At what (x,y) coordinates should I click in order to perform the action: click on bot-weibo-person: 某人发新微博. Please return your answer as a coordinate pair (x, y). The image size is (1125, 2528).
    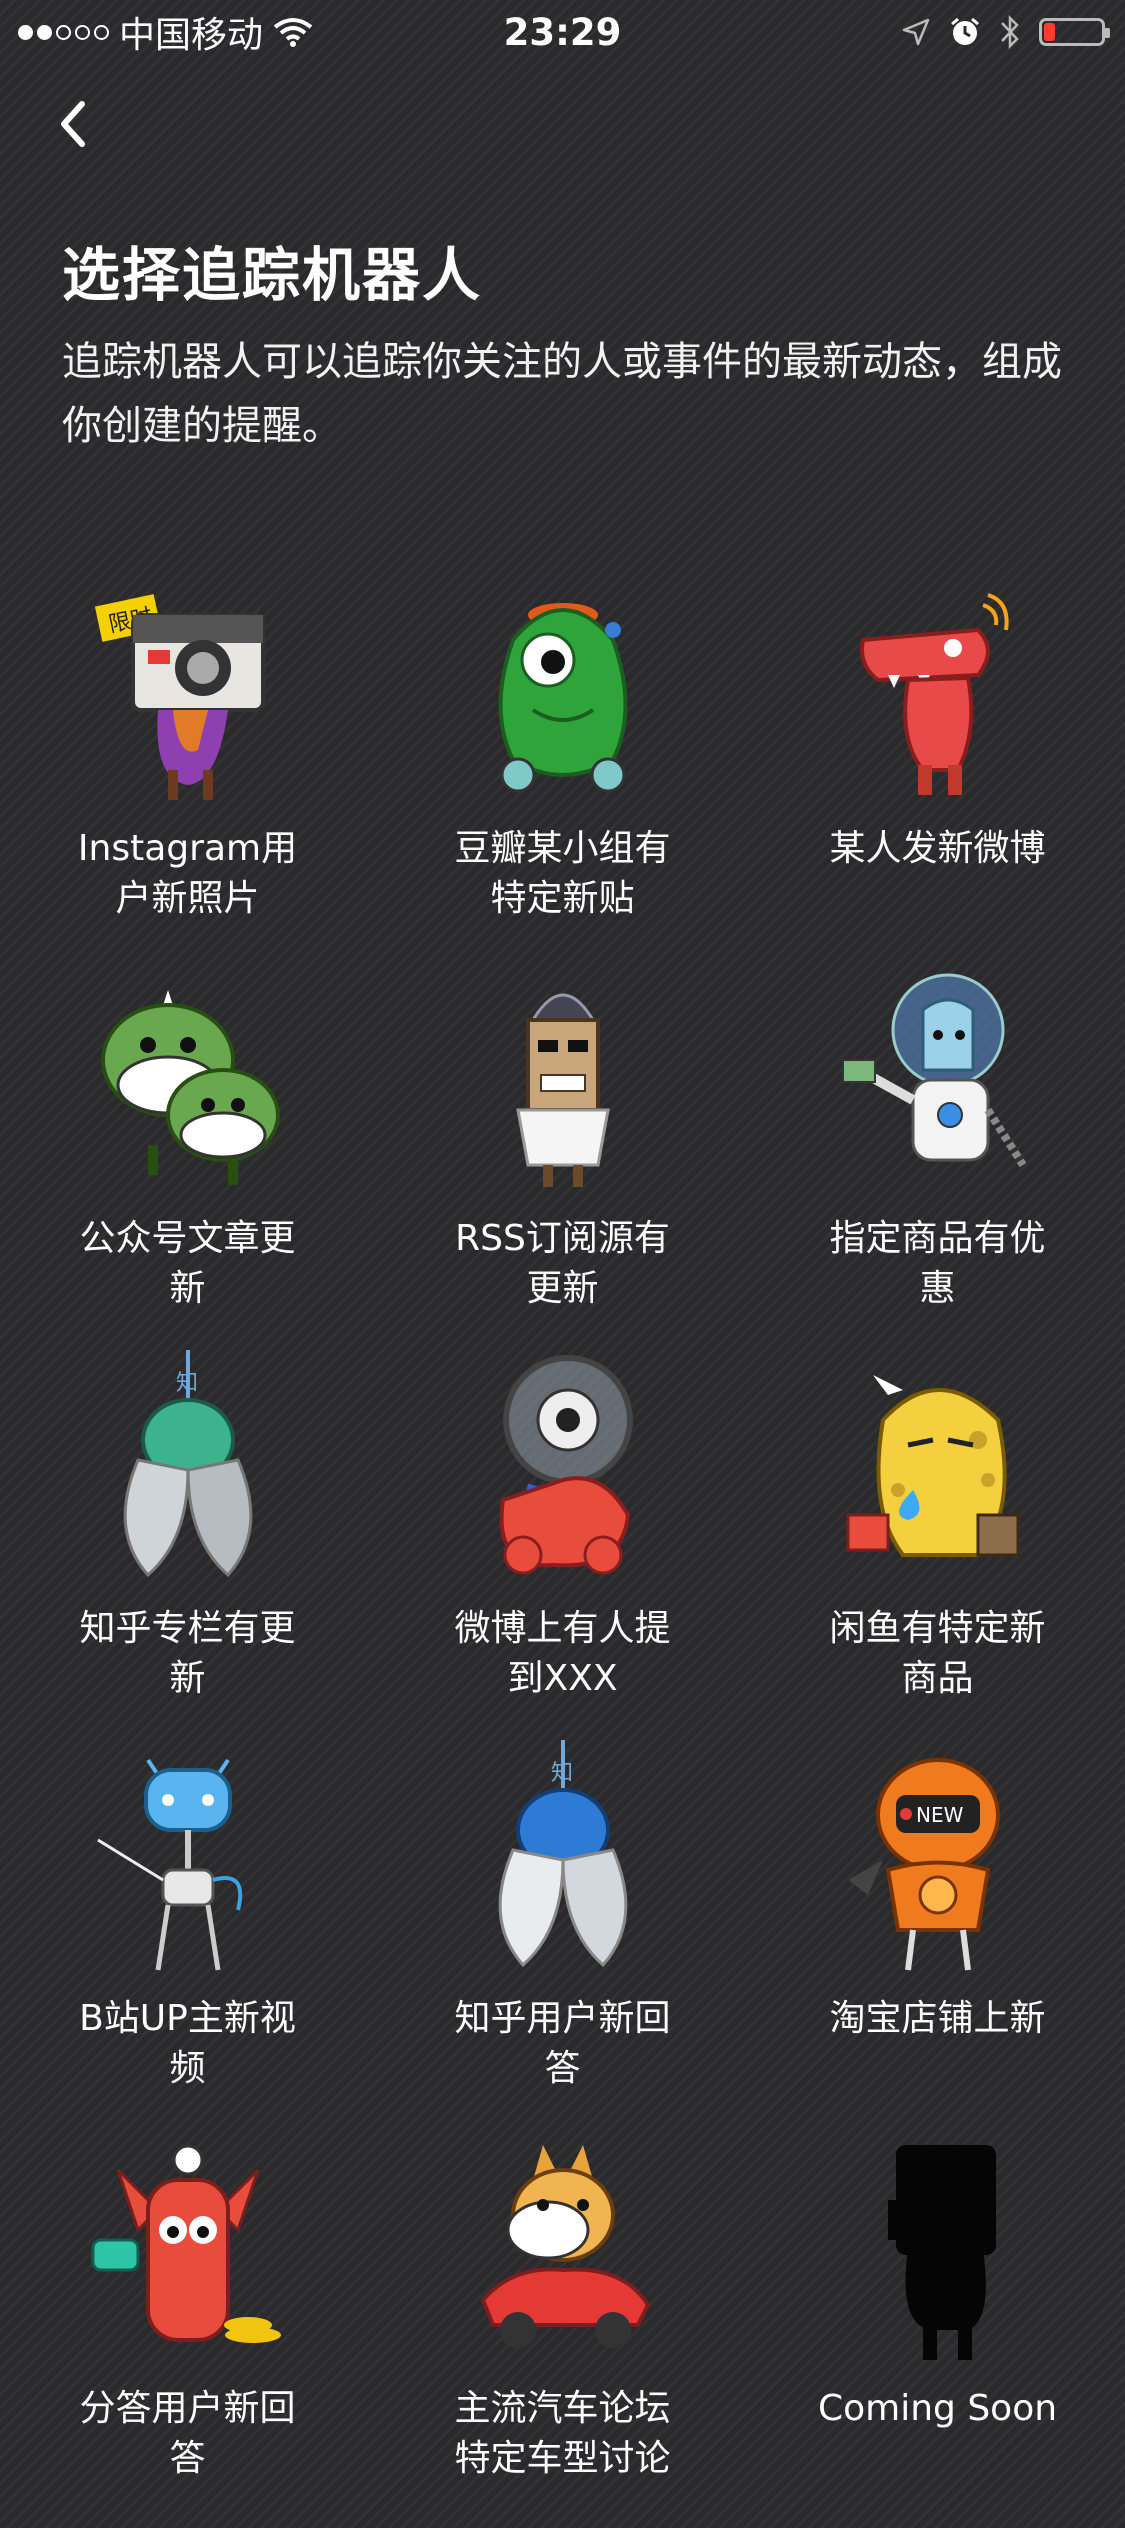
    Looking at the image, I should click on (937, 755).